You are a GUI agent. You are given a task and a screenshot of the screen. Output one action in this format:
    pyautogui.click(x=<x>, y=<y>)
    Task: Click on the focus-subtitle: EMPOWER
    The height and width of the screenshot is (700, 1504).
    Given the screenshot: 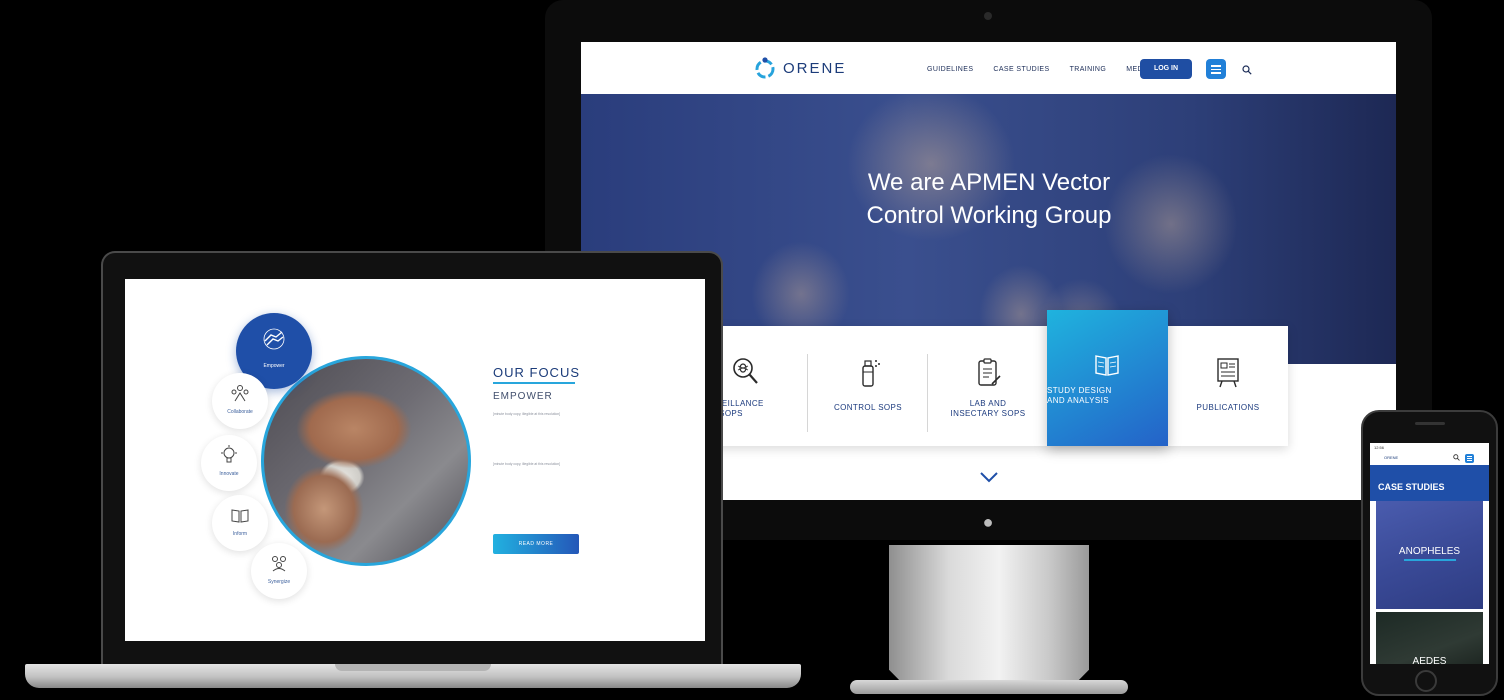 What is the action you would take?
    pyautogui.click(x=523, y=396)
    